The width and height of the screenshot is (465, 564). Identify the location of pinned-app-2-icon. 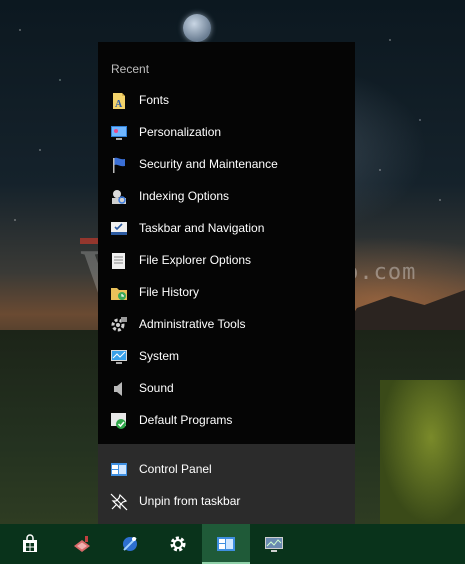
(130, 544).